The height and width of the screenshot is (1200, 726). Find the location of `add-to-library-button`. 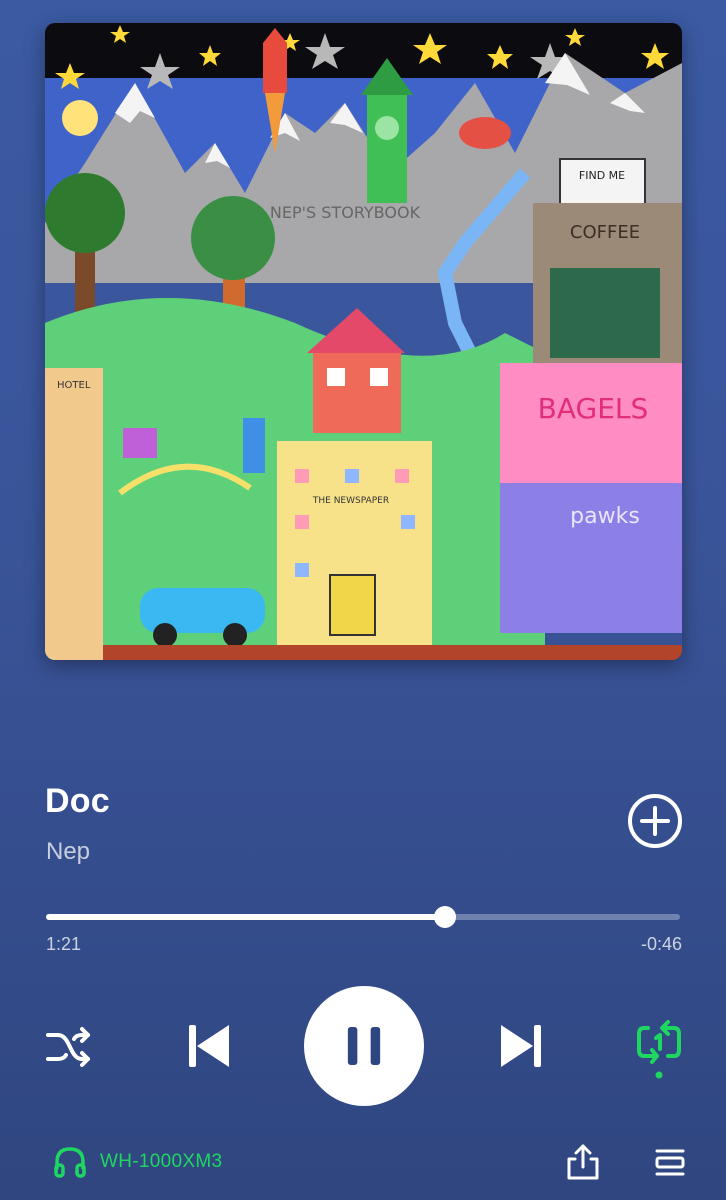

add-to-library-button is located at coordinates (655, 821).